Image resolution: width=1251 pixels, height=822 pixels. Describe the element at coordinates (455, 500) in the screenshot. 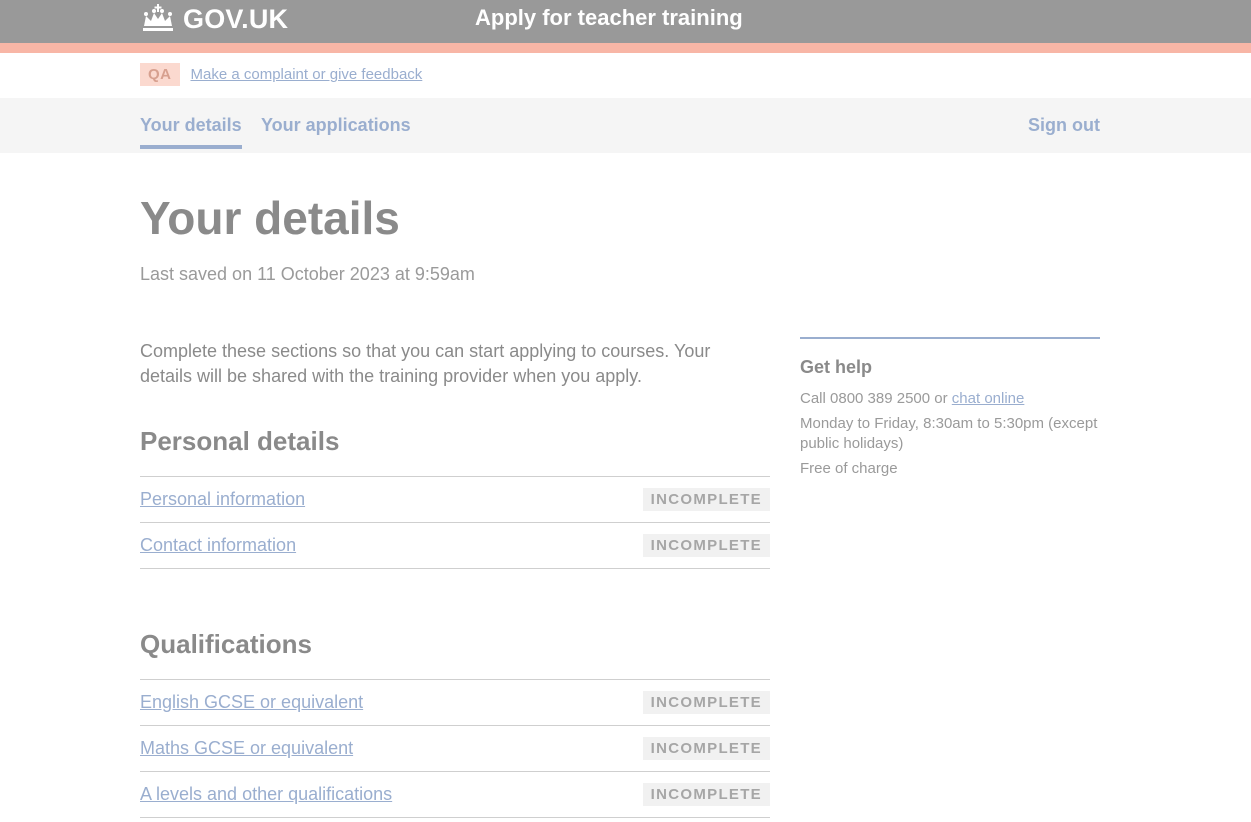

I see `task-row: Personal information INCOMPLETE` at that location.